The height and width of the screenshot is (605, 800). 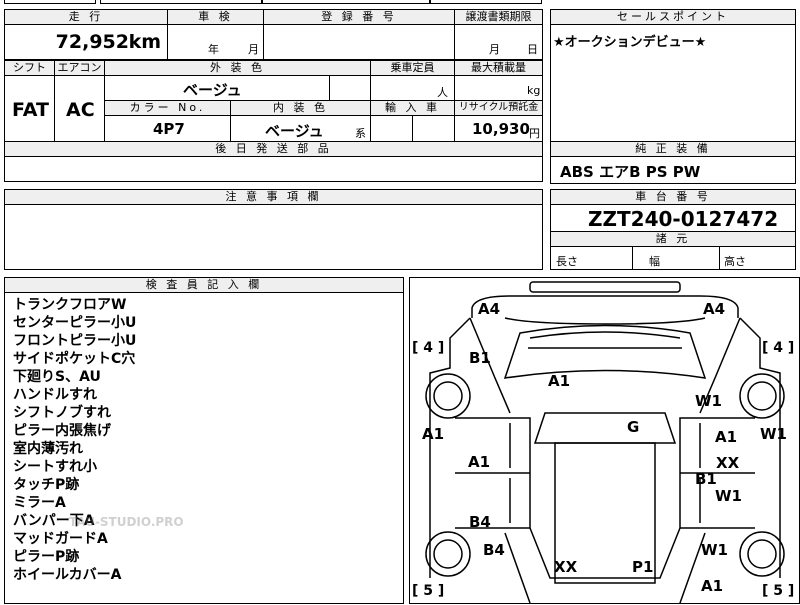 What do you see at coordinates (294, 131) in the screenshot?
I see `interior-color-value: ベージュ` at bounding box center [294, 131].